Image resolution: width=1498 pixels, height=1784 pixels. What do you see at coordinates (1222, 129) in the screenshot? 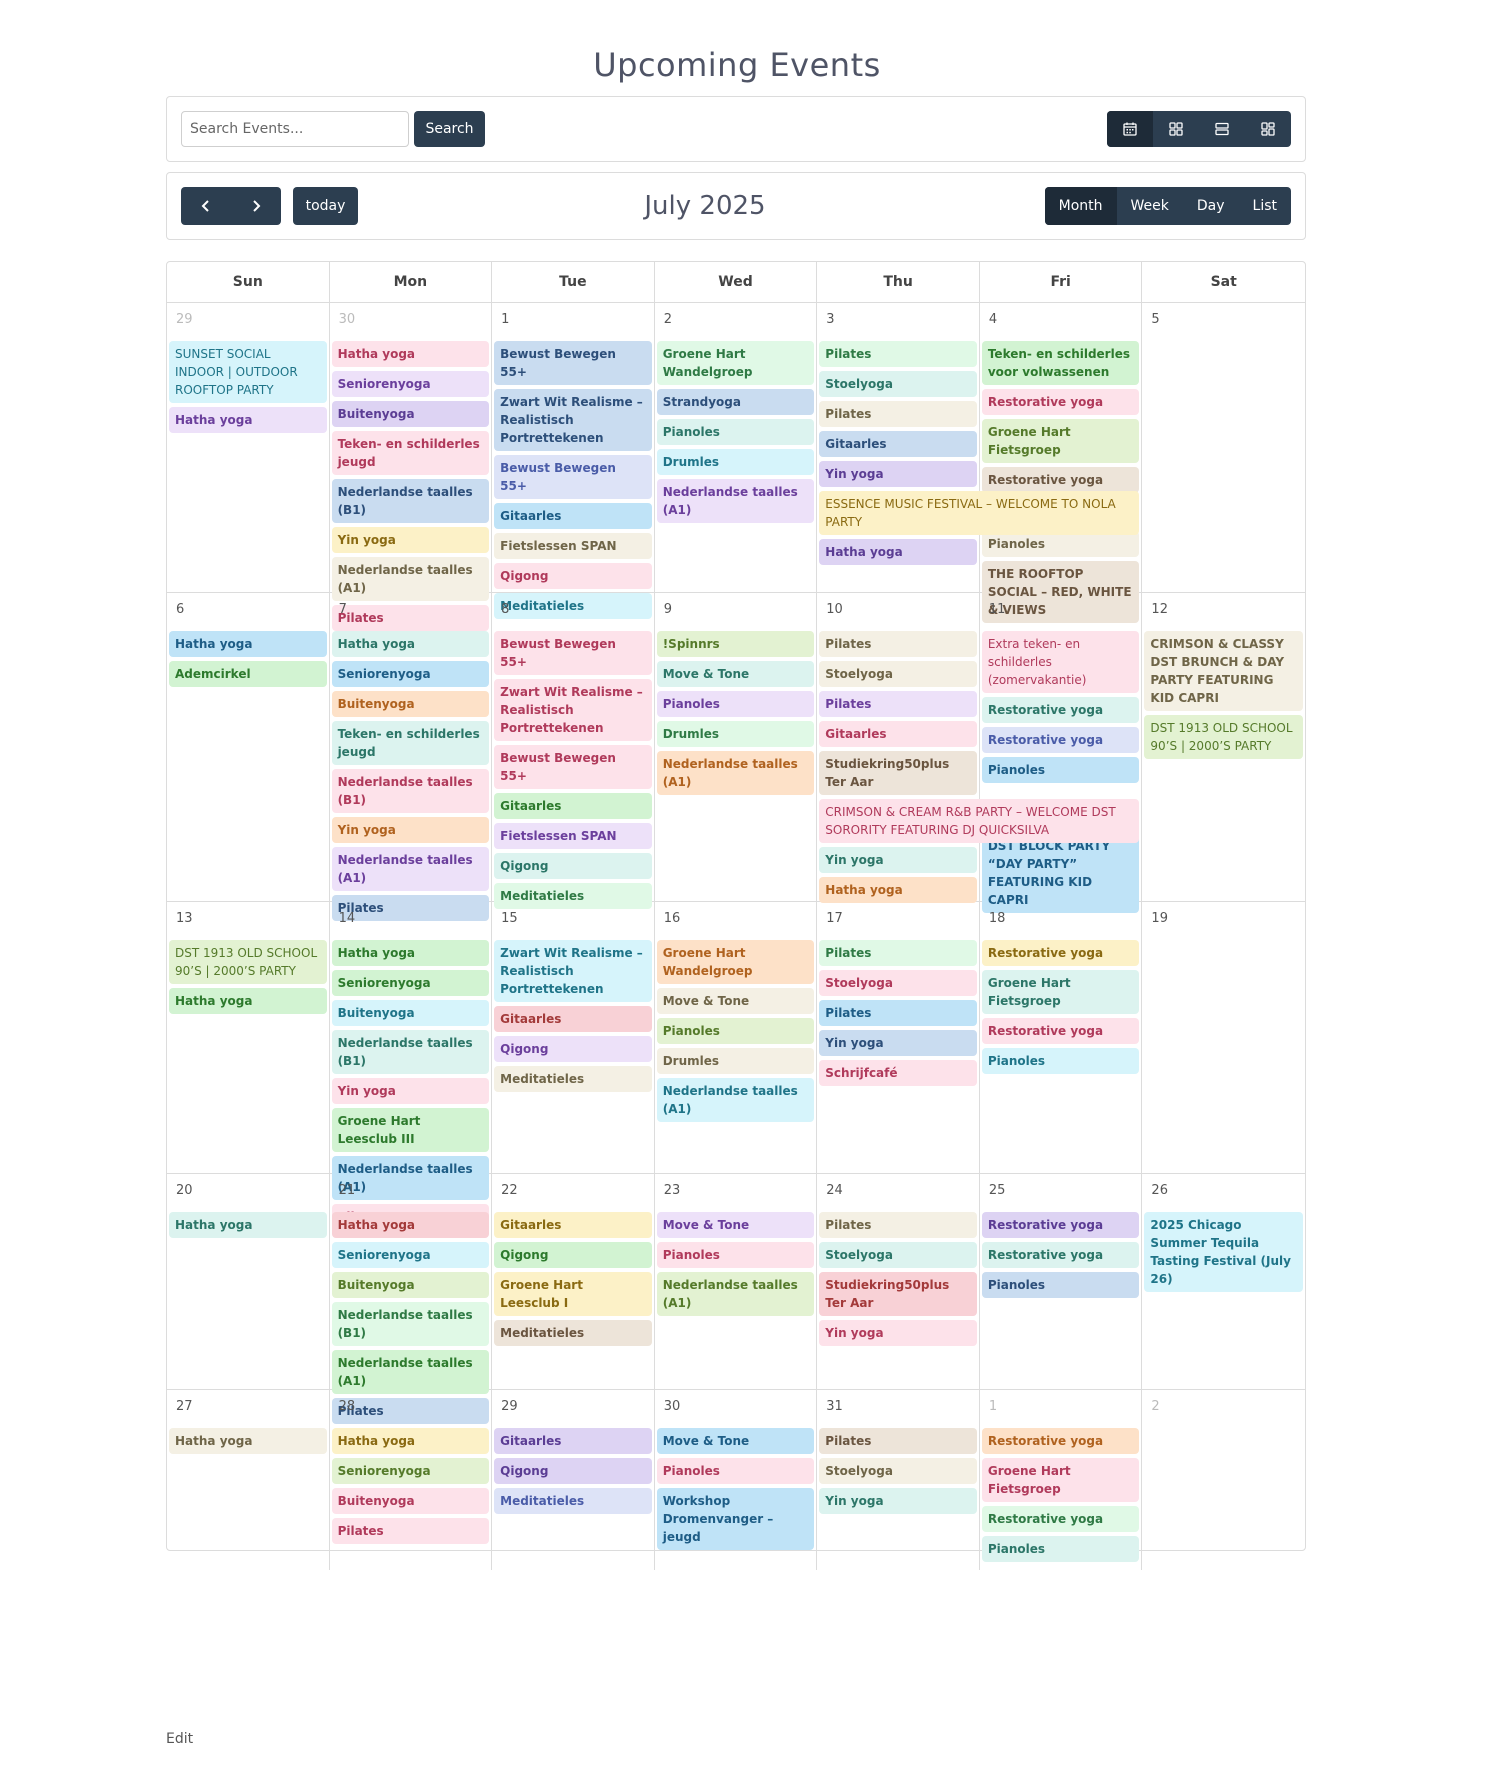
I see `list-view-button` at bounding box center [1222, 129].